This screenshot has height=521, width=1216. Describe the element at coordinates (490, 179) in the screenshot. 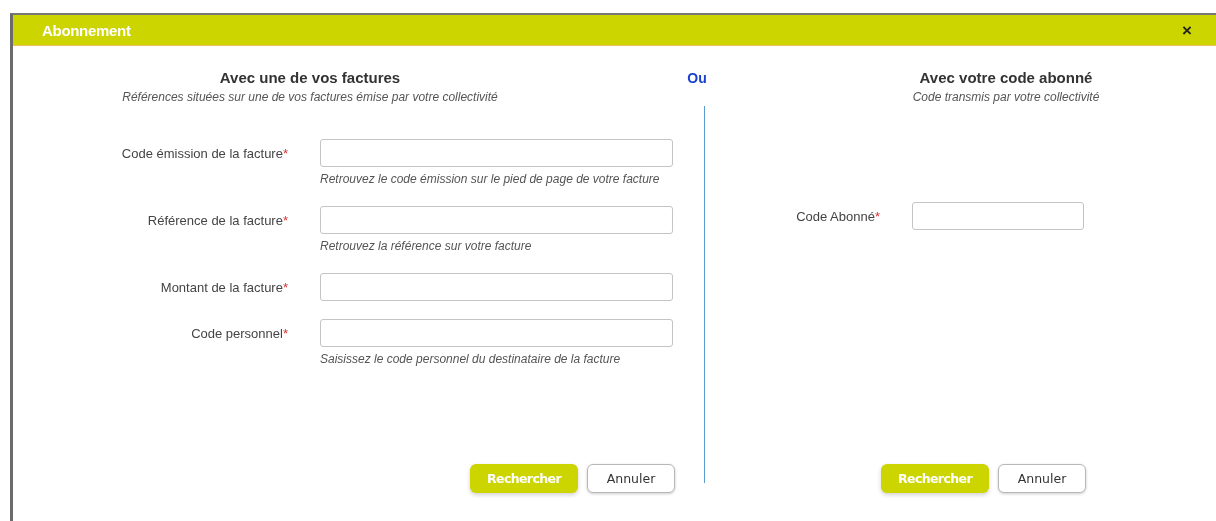

I see `field-hint: Retrouvez le code émission sur le pied de page de votre facture` at that location.